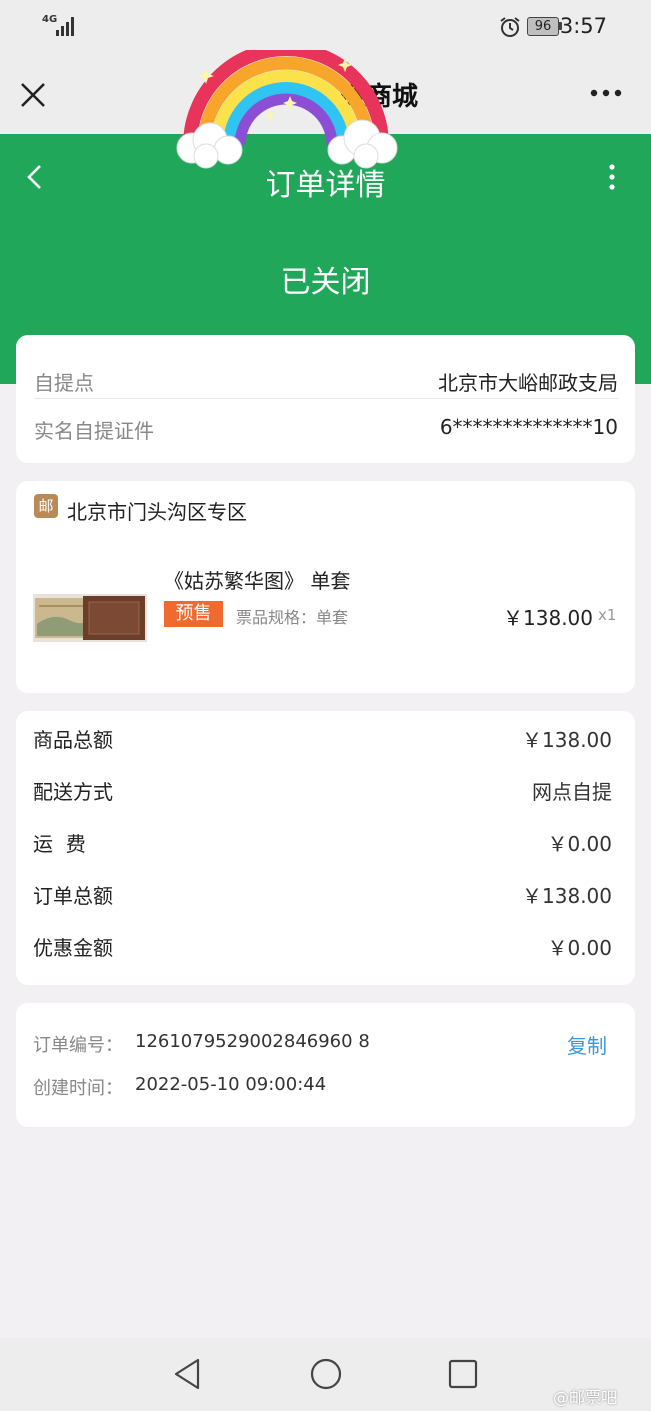  What do you see at coordinates (287, 109) in the screenshot?
I see `rainbow-sticker` at bounding box center [287, 109].